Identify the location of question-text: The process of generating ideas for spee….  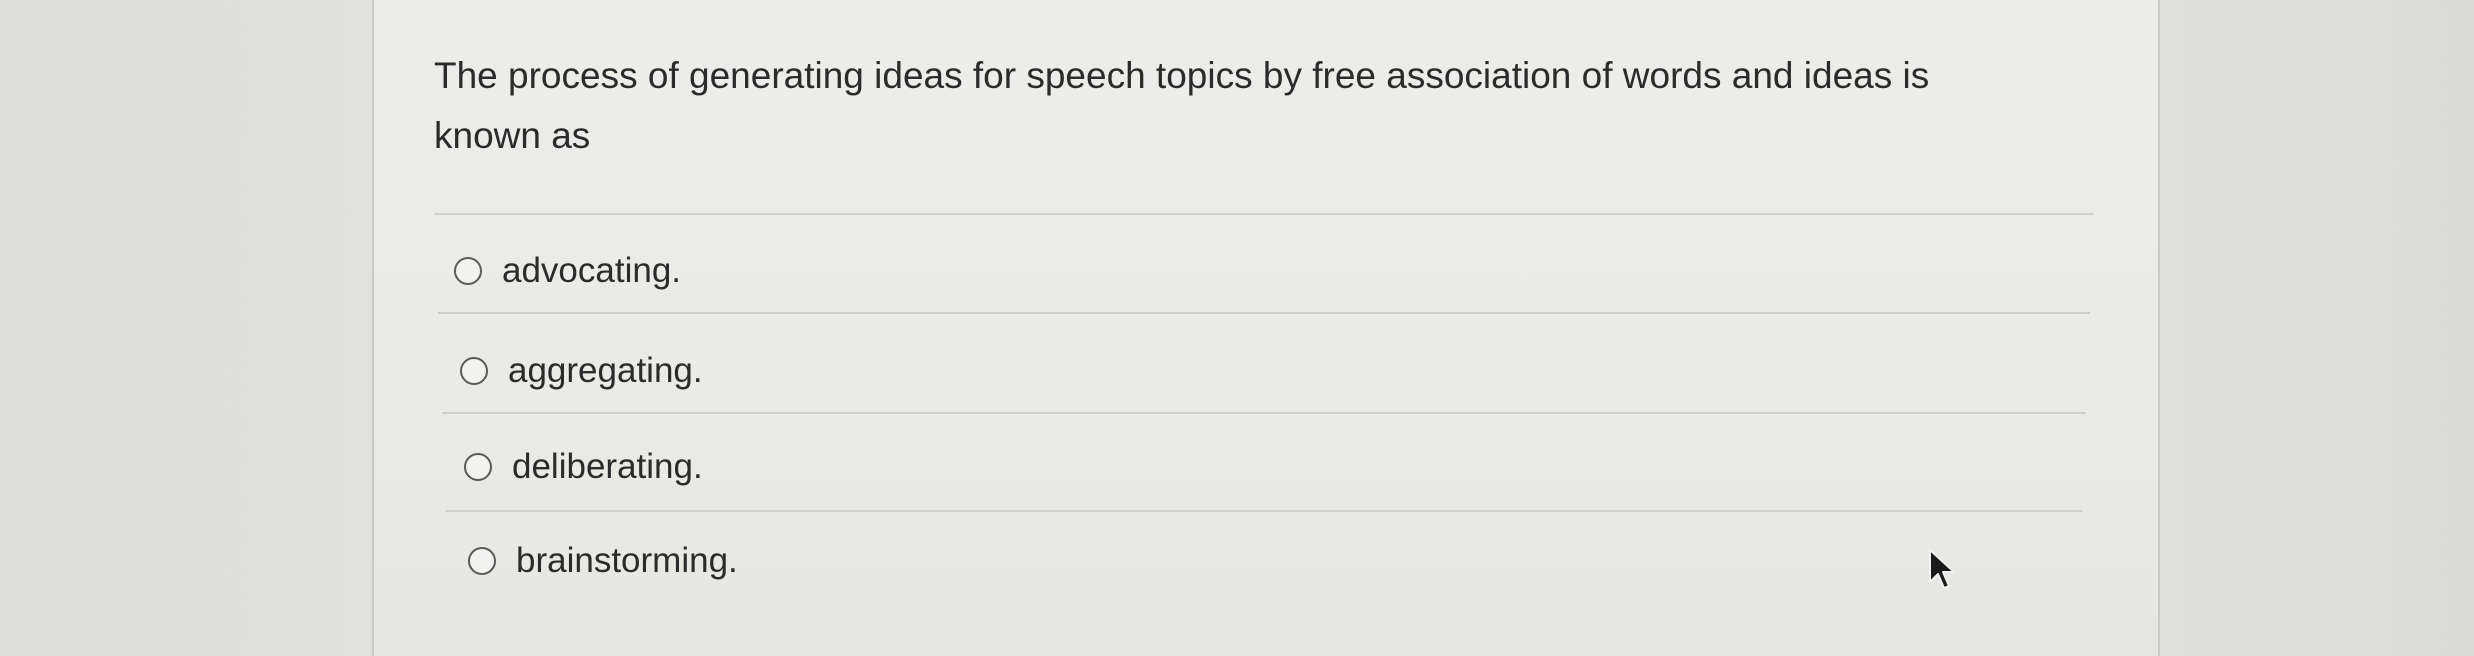
(1182, 105).